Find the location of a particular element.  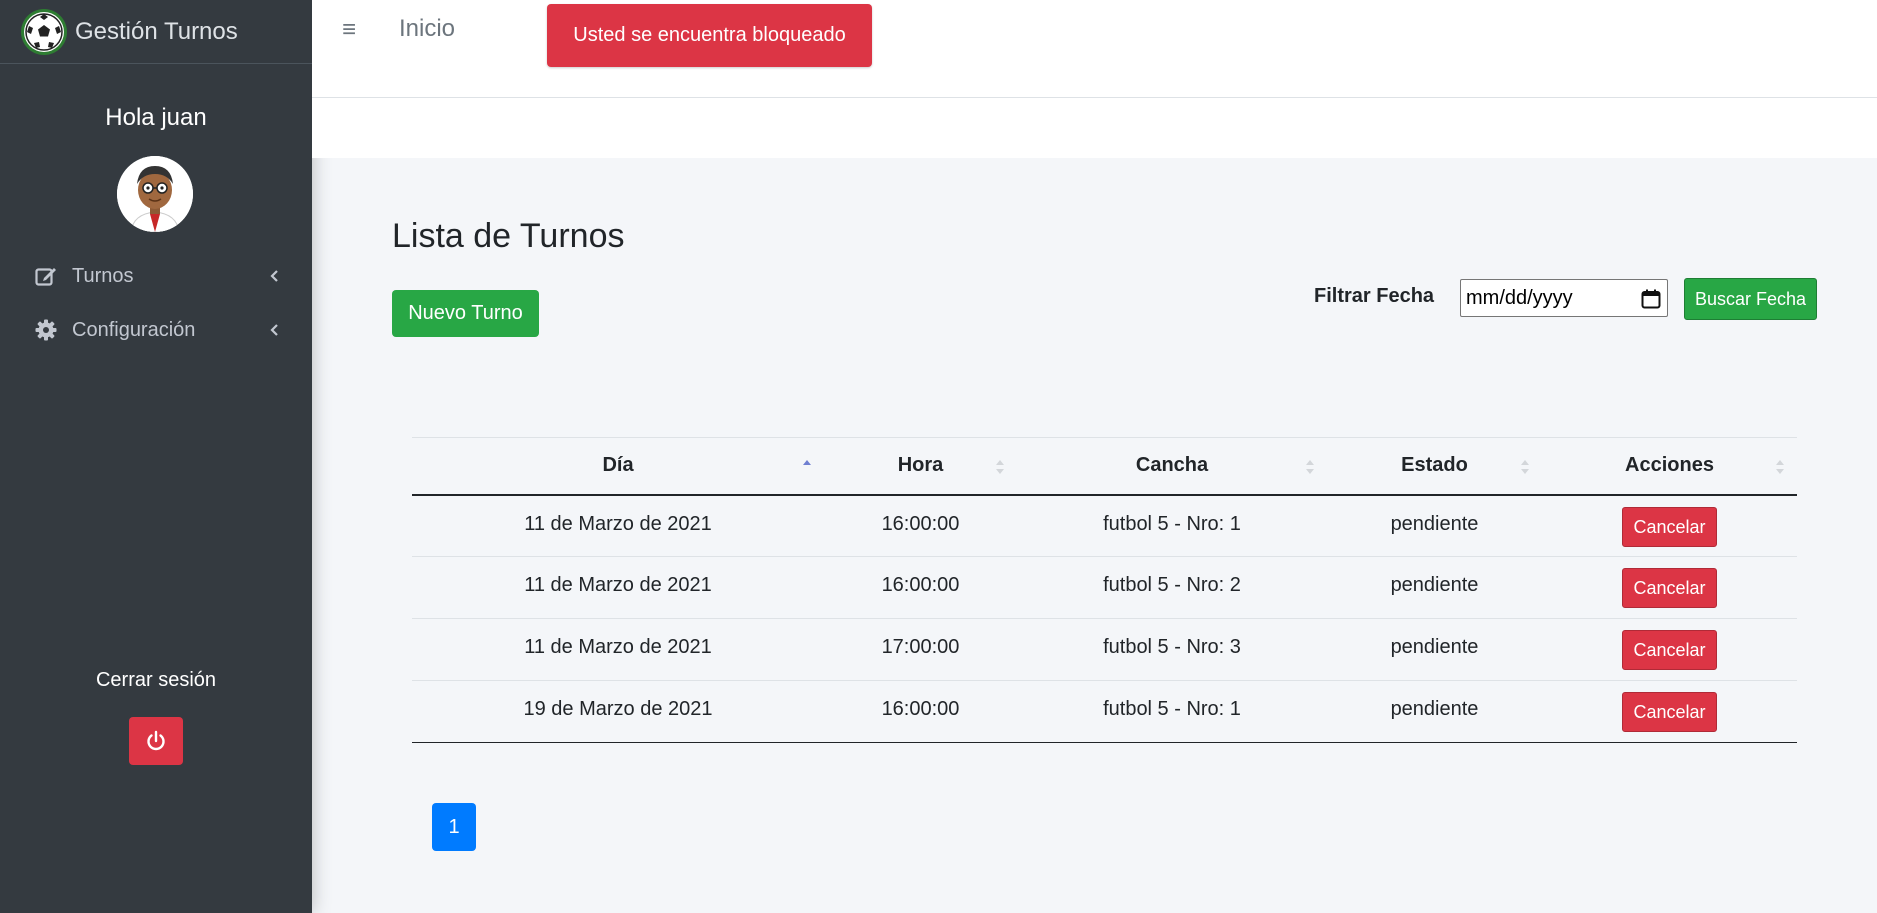

brand-title: Gestión Turnos is located at coordinates (156, 31).